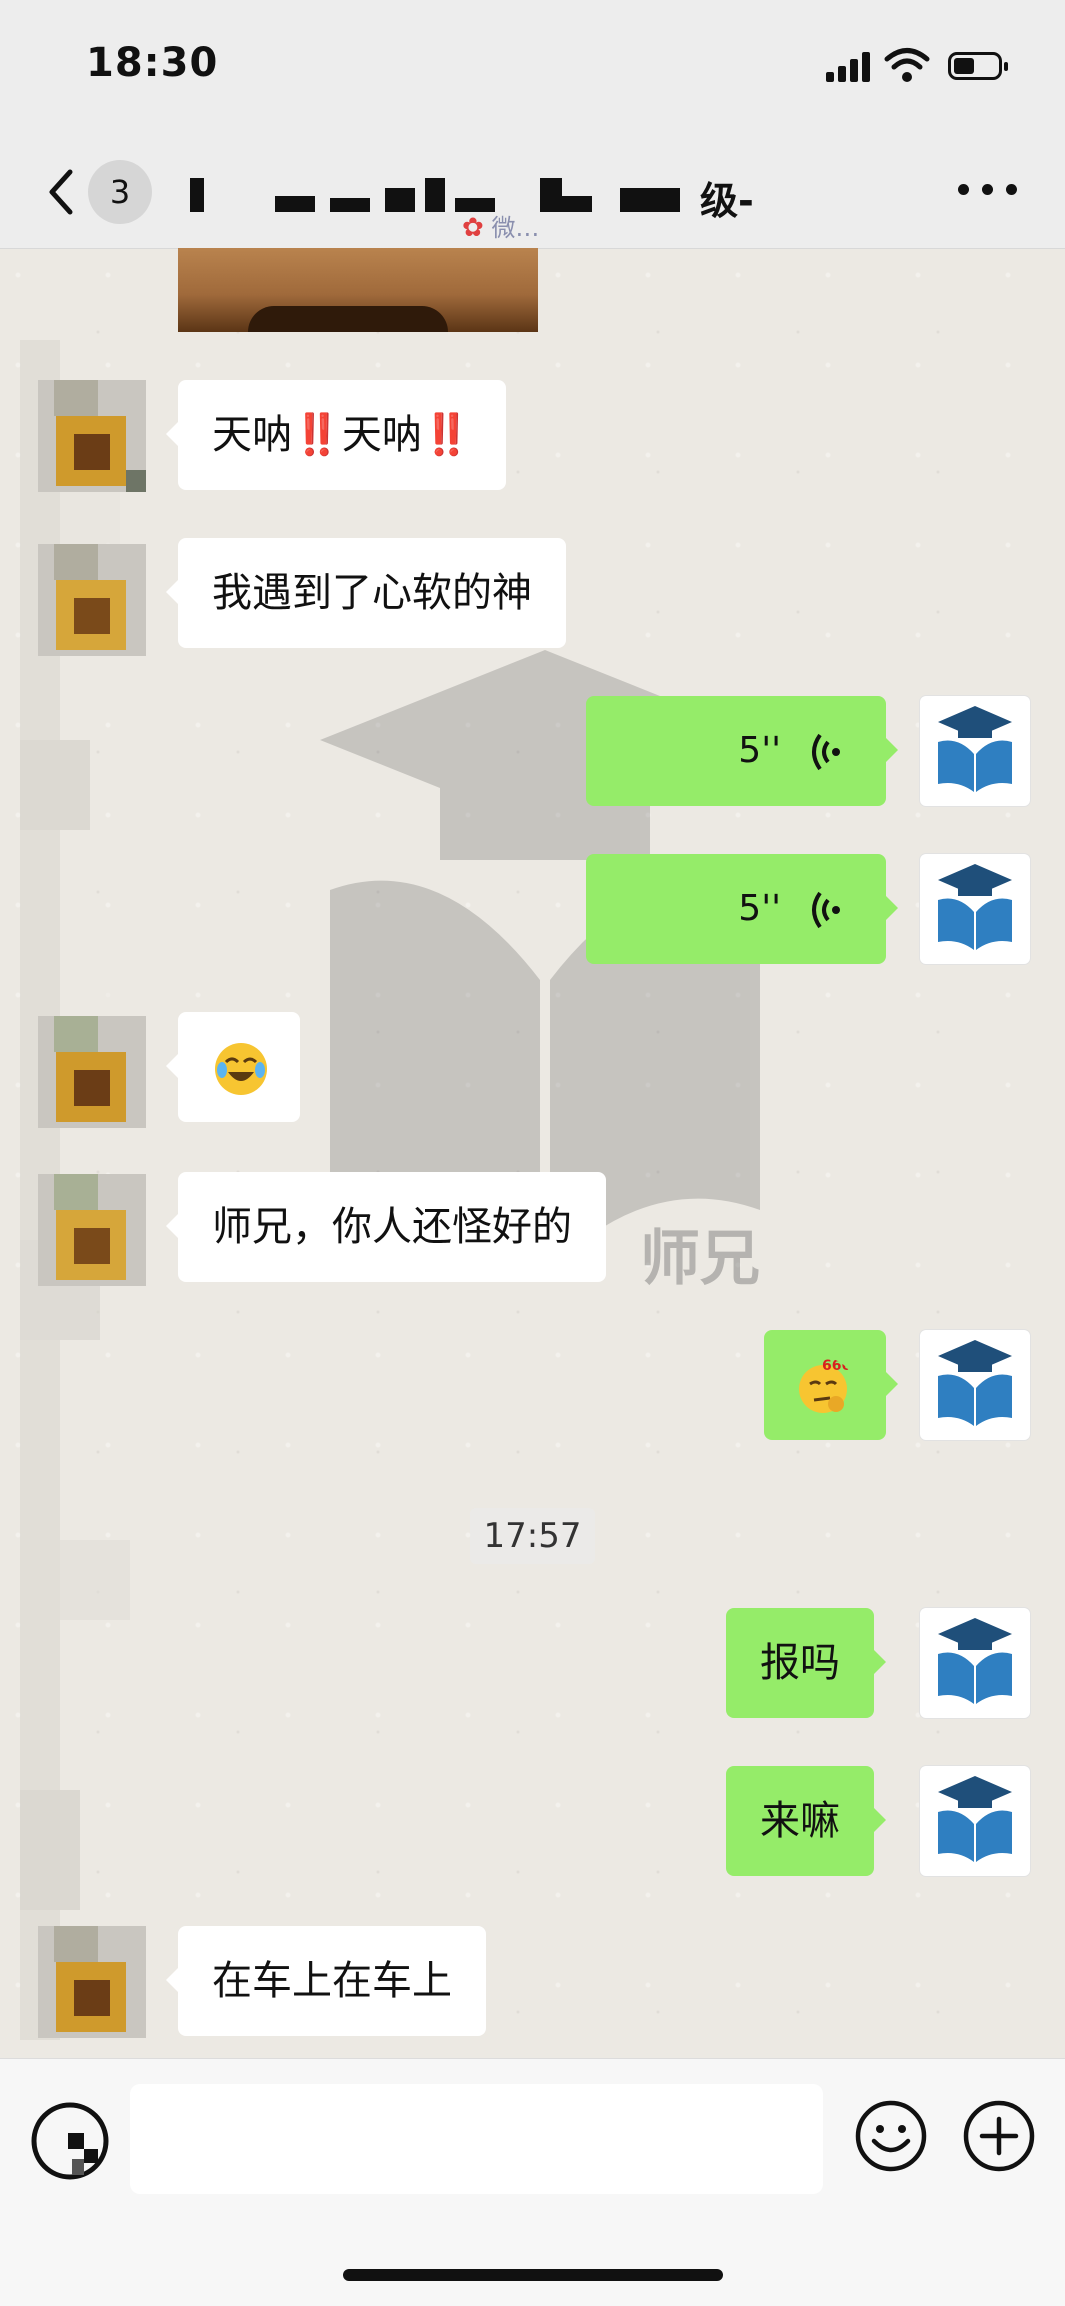 Image resolution: width=1065 pixels, height=2306 pixels. I want to click on unread-count-badge: 3, so click(120, 192).